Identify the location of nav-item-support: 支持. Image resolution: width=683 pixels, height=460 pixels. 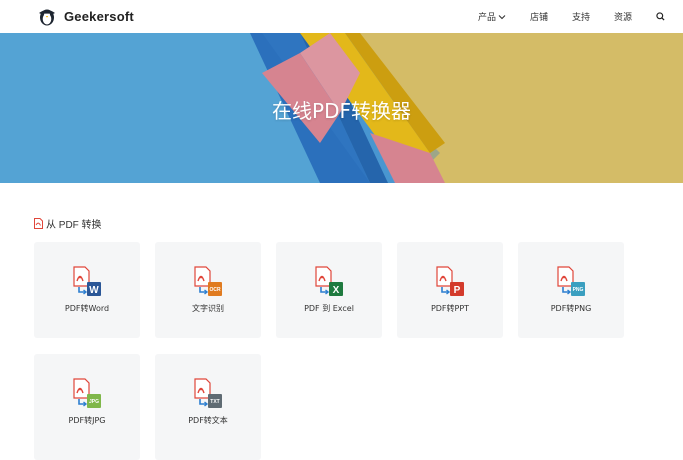
(581, 16).